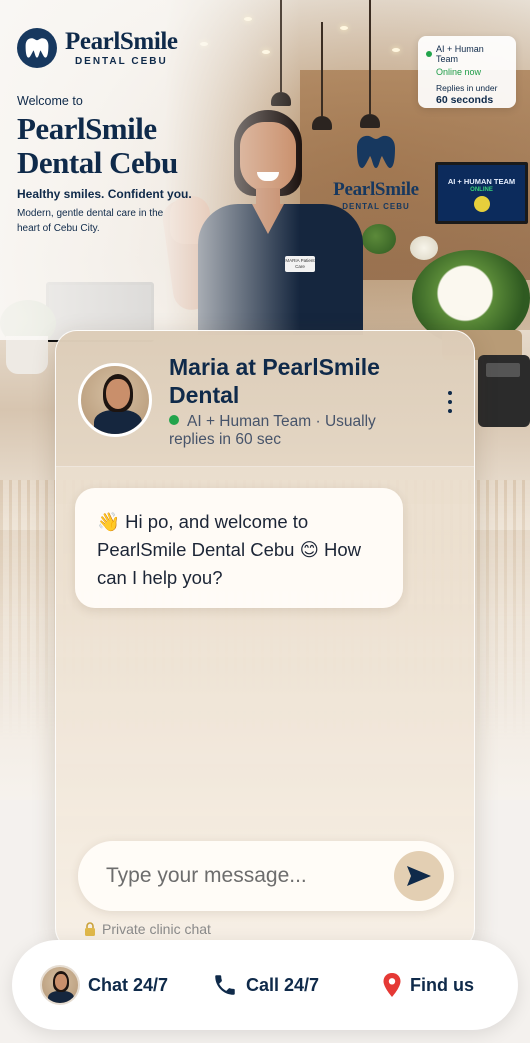 The width and height of the screenshot is (530, 1043). Describe the element at coordinates (459, 72) in the screenshot. I see `status-online-label: Online now` at that location.